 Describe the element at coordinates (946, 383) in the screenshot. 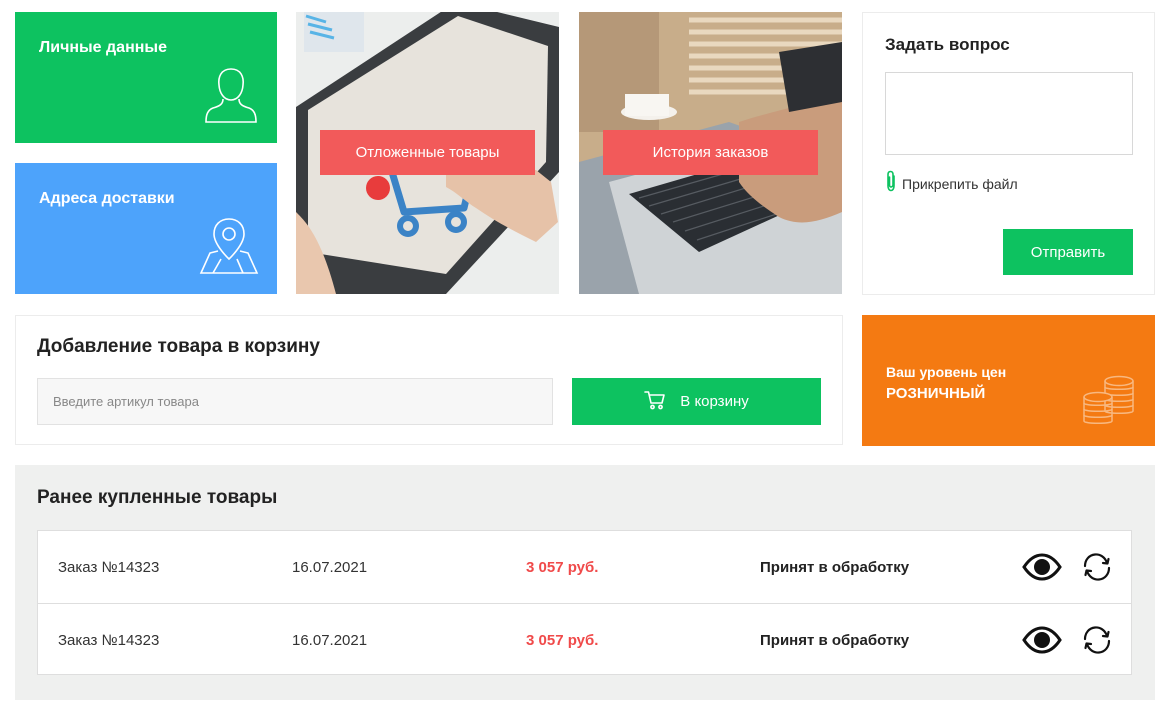

I see `price-level-text: Ваш уровень цен РОЗНИЧНЫЙ` at that location.